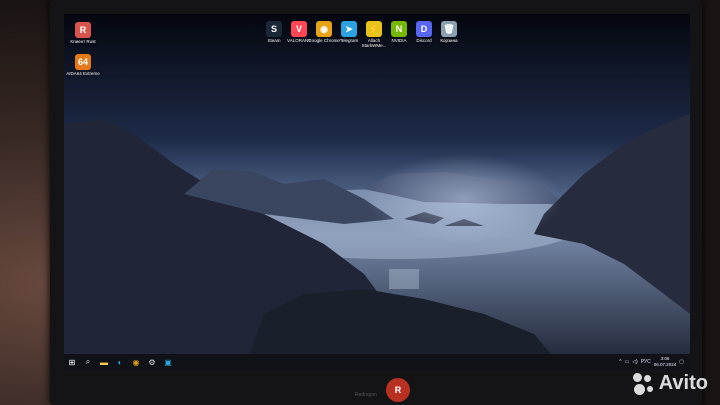  Describe the element at coordinates (424, 29) in the screenshot. I see `discord-icon: D` at that location.